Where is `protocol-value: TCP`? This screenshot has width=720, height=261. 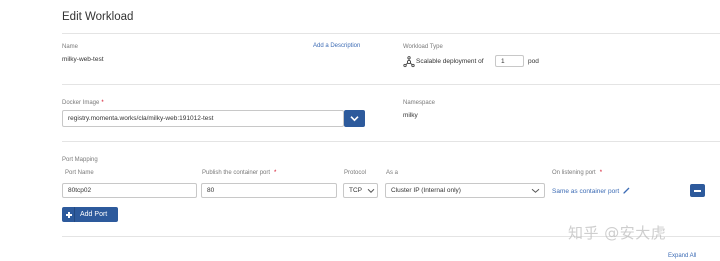 protocol-value: TCP is located at coordinates (355, 190).